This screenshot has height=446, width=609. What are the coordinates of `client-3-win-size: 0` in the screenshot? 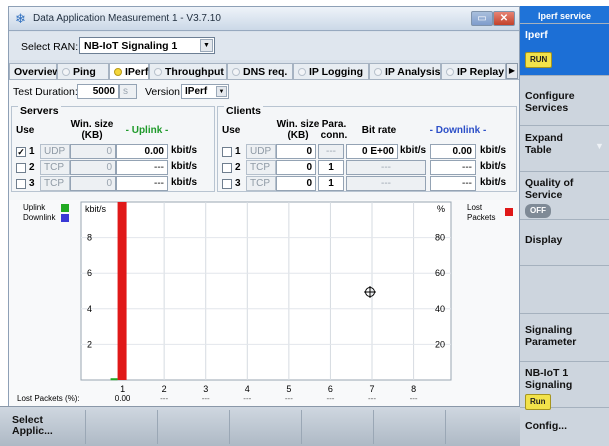 It's located at (296, 183).